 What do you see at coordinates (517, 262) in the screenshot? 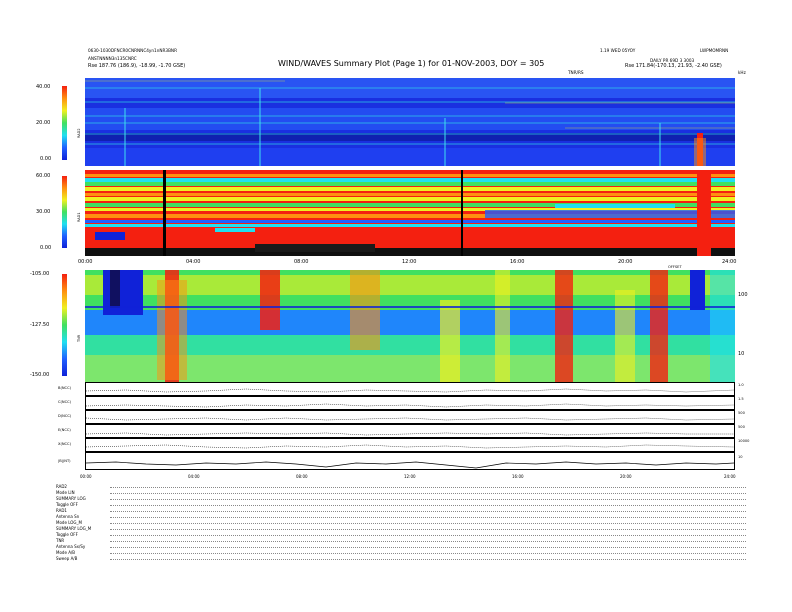
I see `time-tick-4: 16:00` at bounding box center [517, 262].